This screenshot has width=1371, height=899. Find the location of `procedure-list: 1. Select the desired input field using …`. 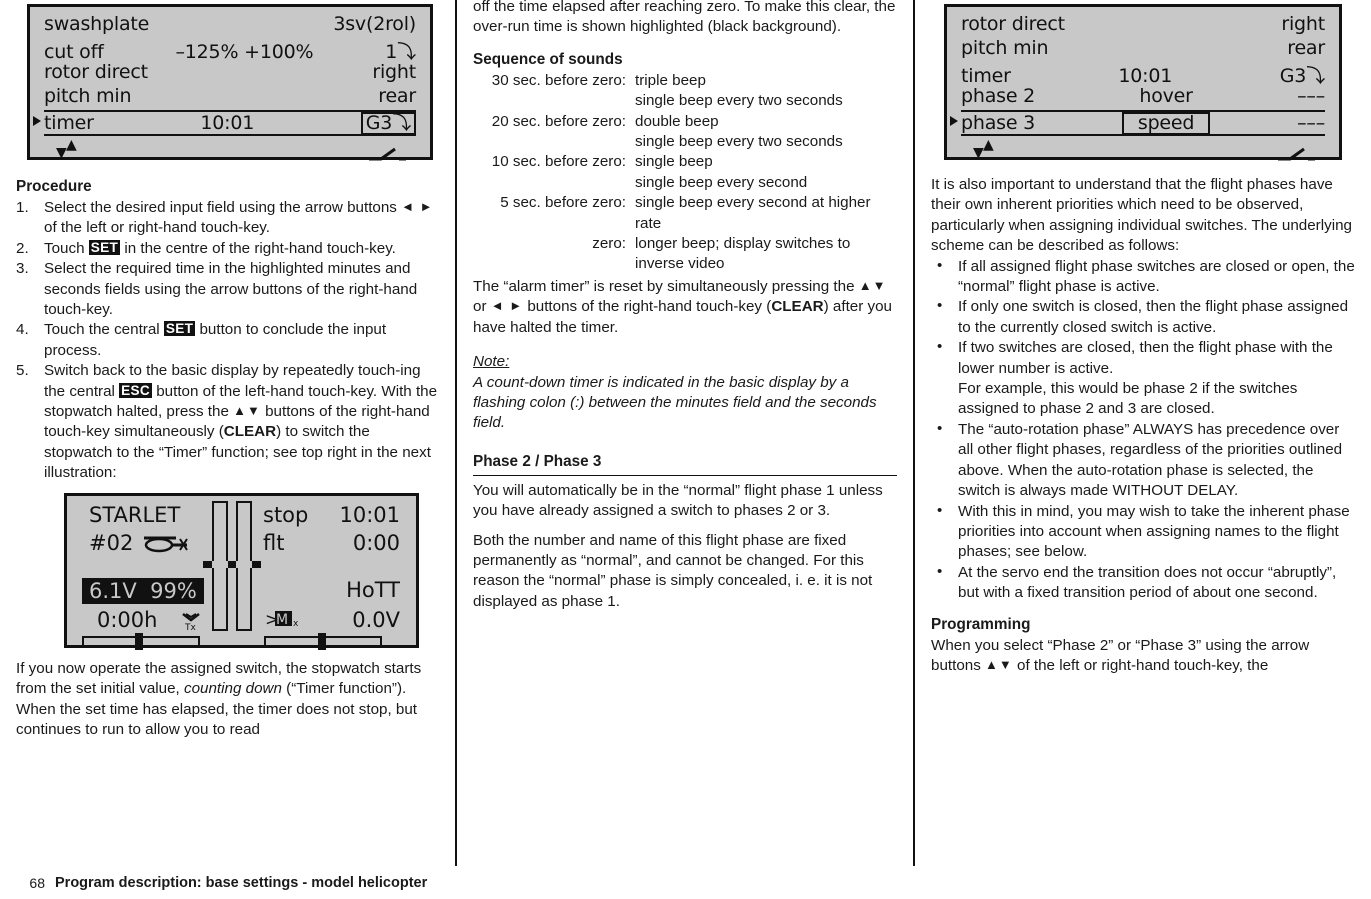

procedure-list: 1. Select the desired input field using … is located at coordinates (227, 341).